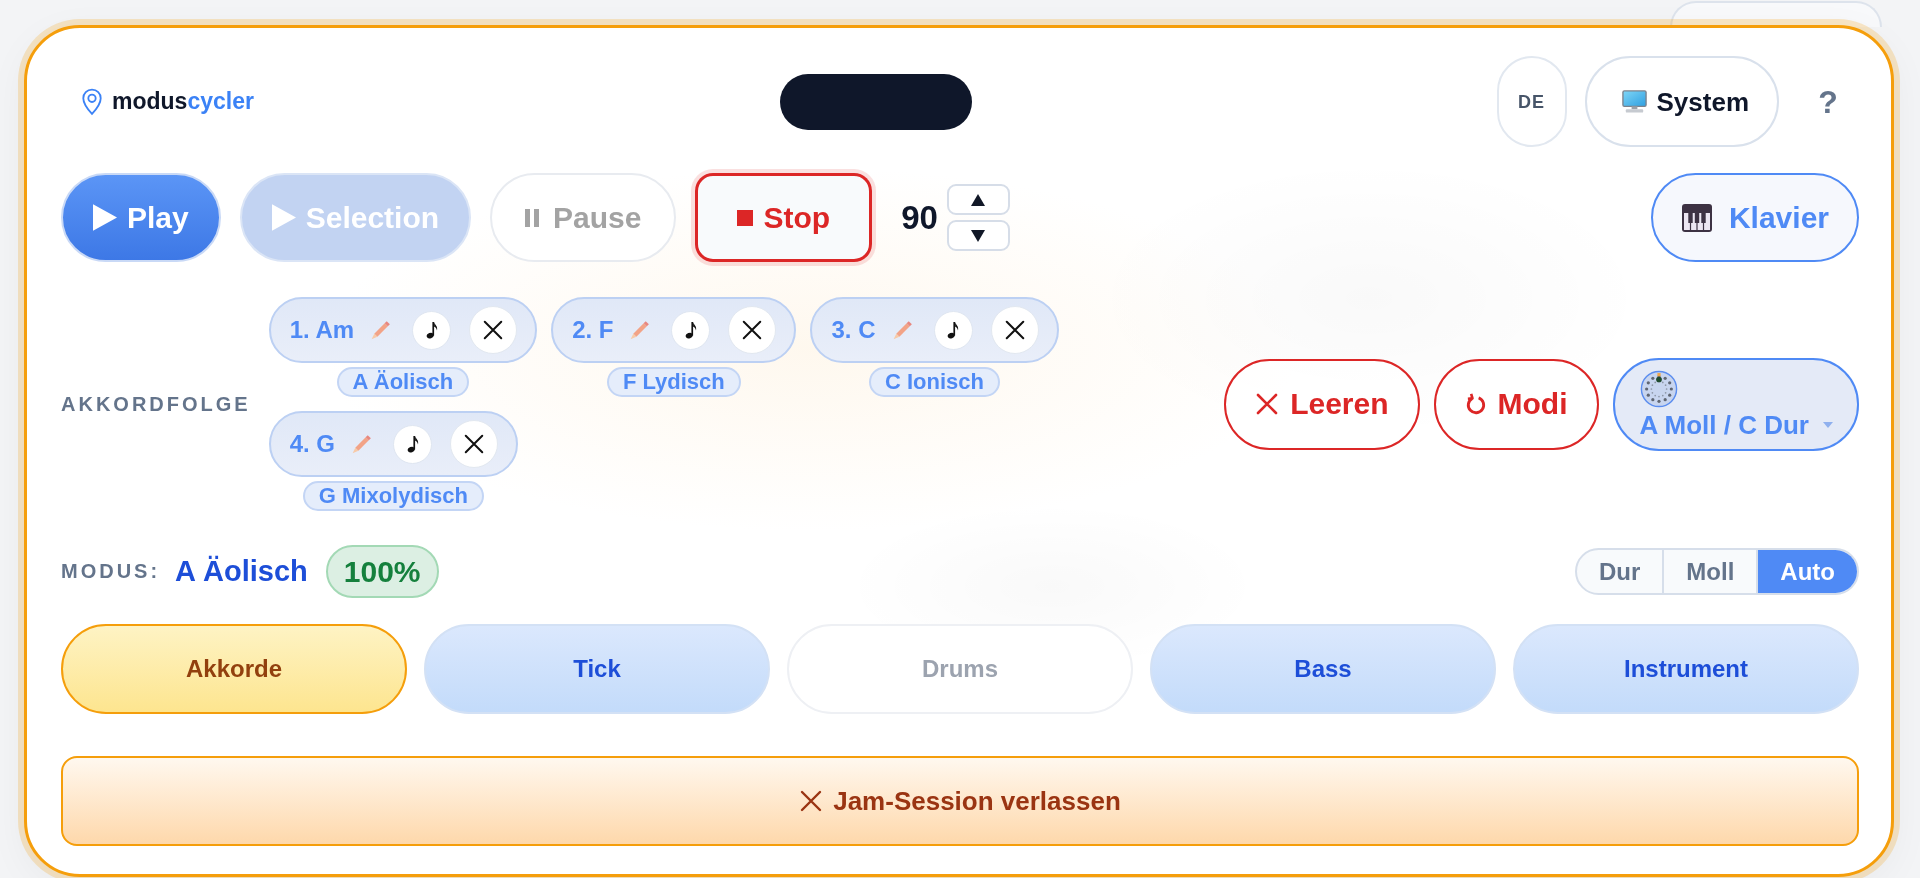 This screenshot has width=1920, height=878. I want to click on clear-button: Leeren, so click(1322, 404).